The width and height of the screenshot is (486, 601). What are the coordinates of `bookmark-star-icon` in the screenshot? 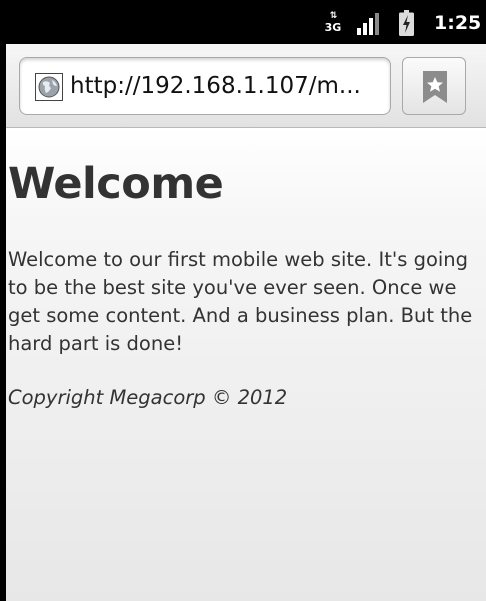 It's located at (435, 87).